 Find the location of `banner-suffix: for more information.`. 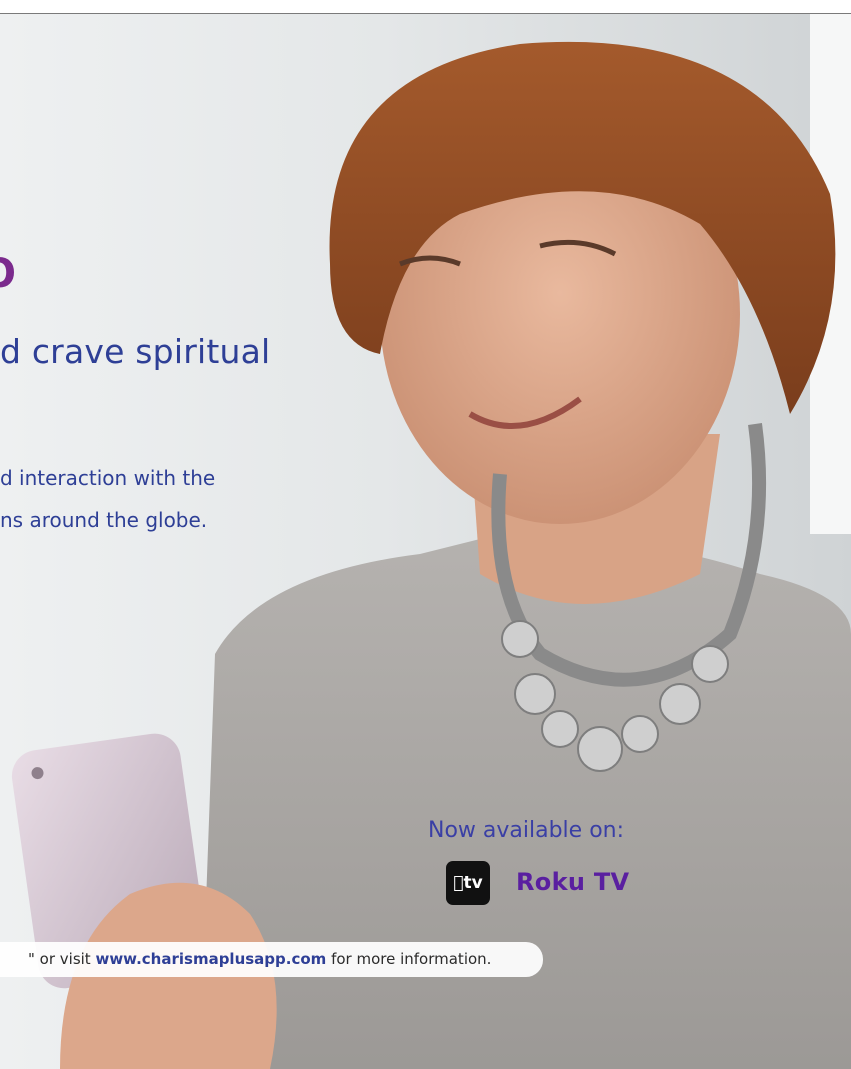

banner-suffix: for more information. is located at coordinates (409, 959).